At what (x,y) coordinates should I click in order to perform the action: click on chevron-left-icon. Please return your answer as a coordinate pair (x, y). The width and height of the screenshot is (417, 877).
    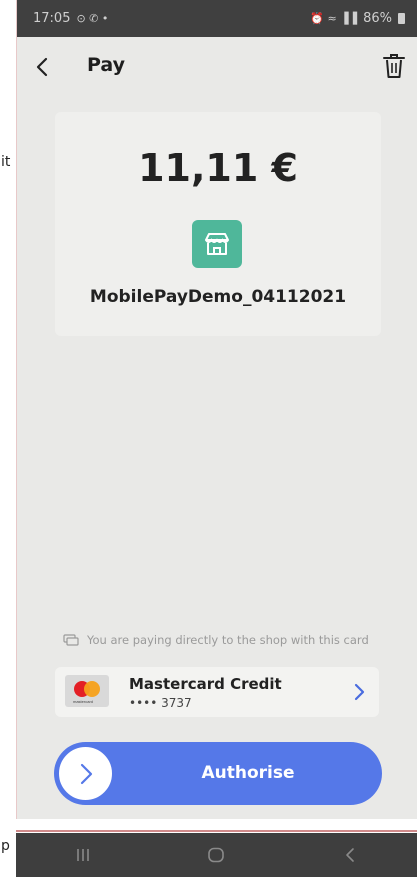
    Looking at the image, I should click on (42, 67).